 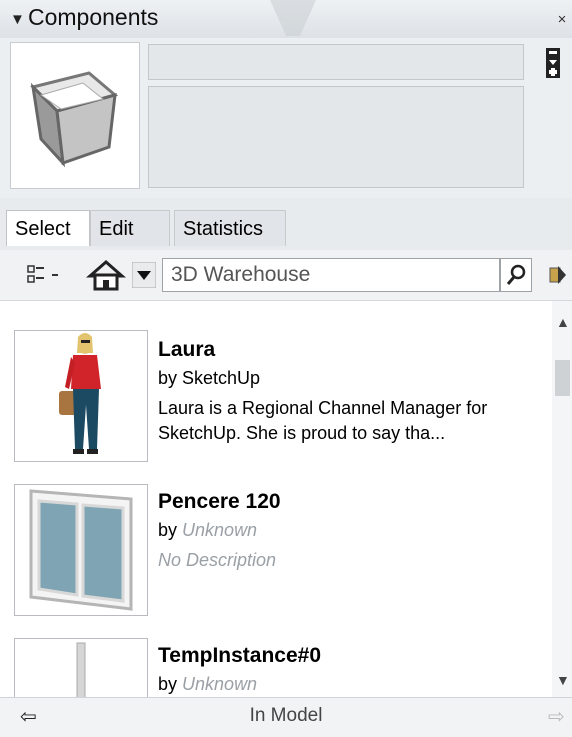 What do you see at coordinates (516, 275) in the screenshot?
I see `search-icon` at bounding box center [516, 275].